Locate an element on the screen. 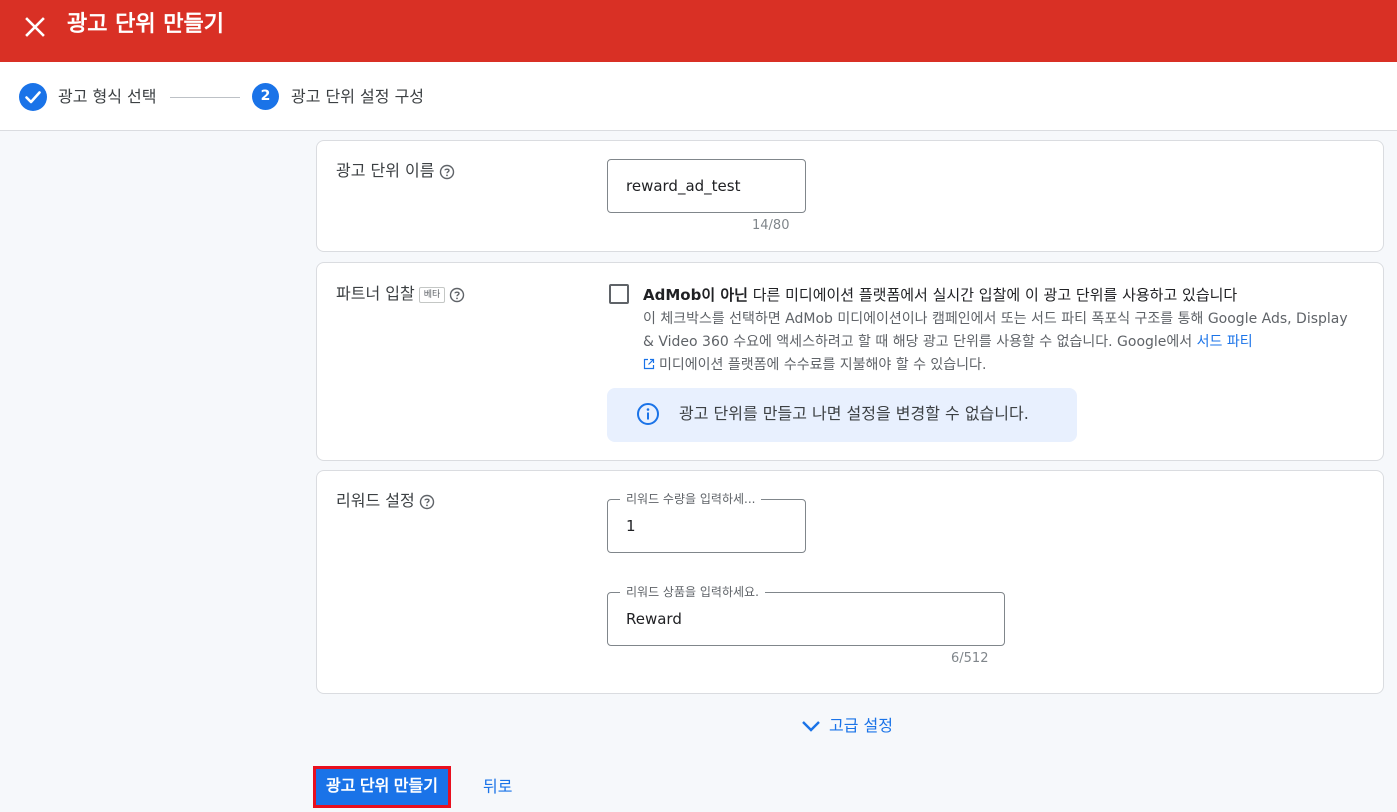 Image resolution: width=1397 pixels, height=812 pixels. step-2-number: 2 is located at coordinates (265, 96).